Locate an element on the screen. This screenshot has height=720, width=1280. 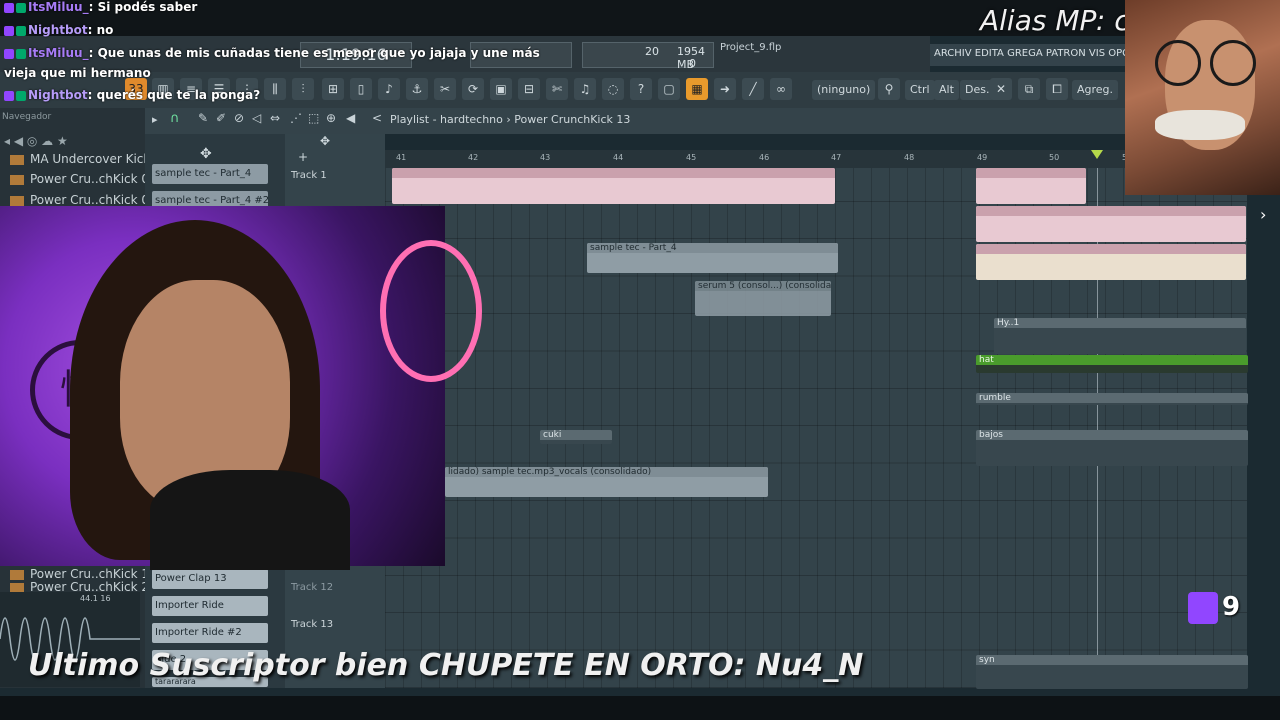
bar-number: 41 is located at coordinates (401, 157).